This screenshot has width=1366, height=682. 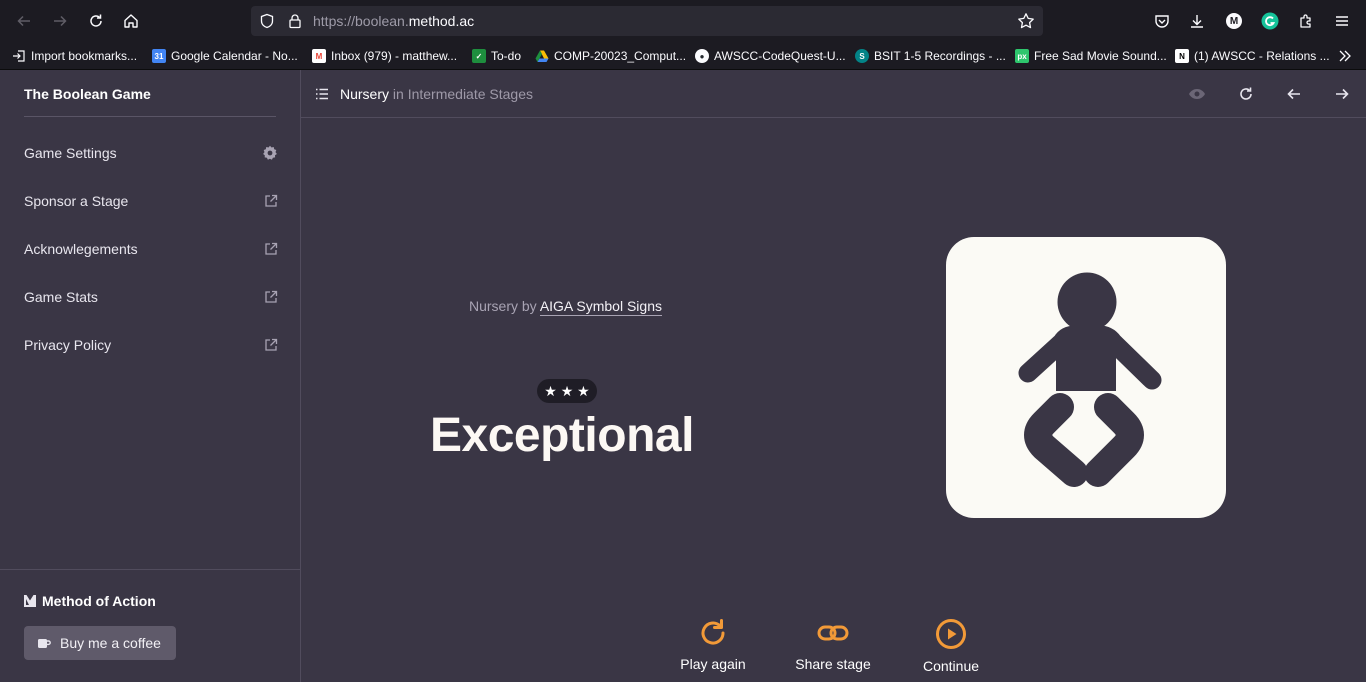 What do you see at coordinates (270, 152) in the screenshot?
I see `gear-icon` at bounding box center [270, 152].